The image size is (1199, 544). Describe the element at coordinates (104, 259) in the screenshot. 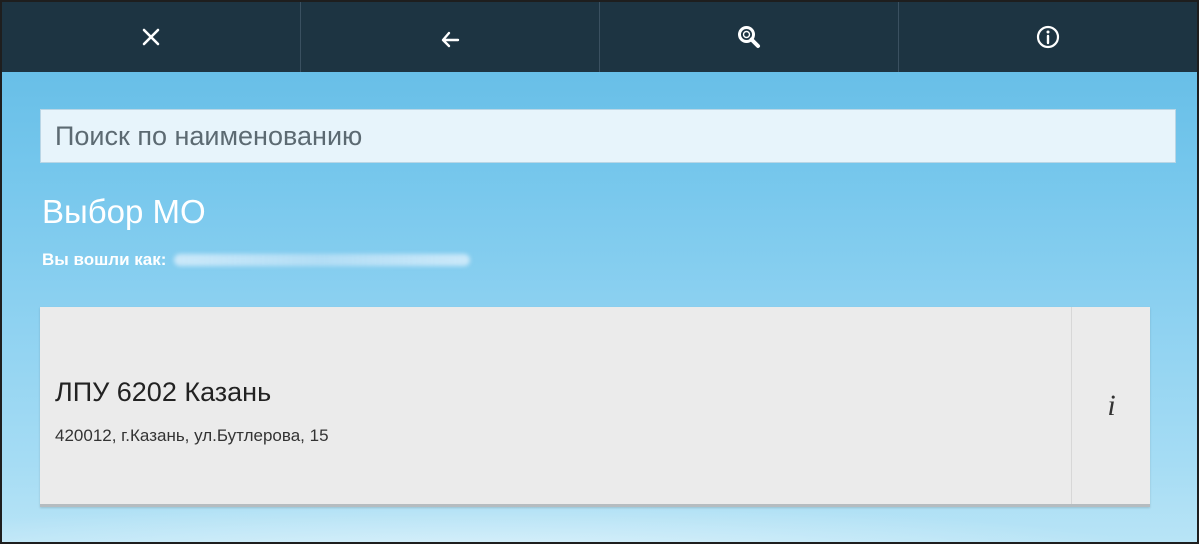

I see `logged-in-label: Вы вошли как:` at that location.